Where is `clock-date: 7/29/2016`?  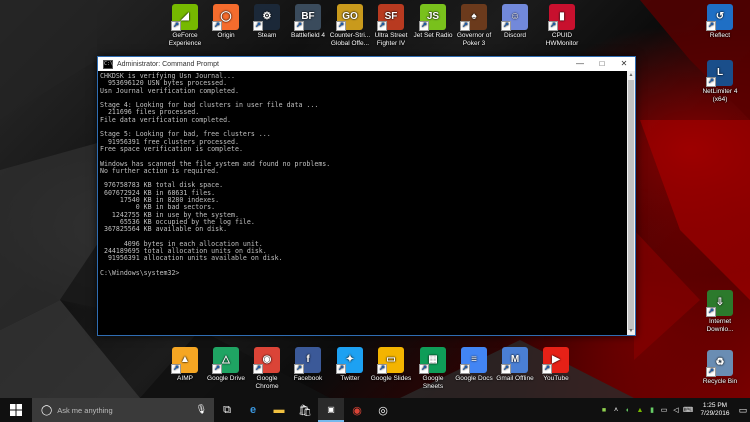
clock-date: 7/29/2016 is located at coordinates (715, 413).